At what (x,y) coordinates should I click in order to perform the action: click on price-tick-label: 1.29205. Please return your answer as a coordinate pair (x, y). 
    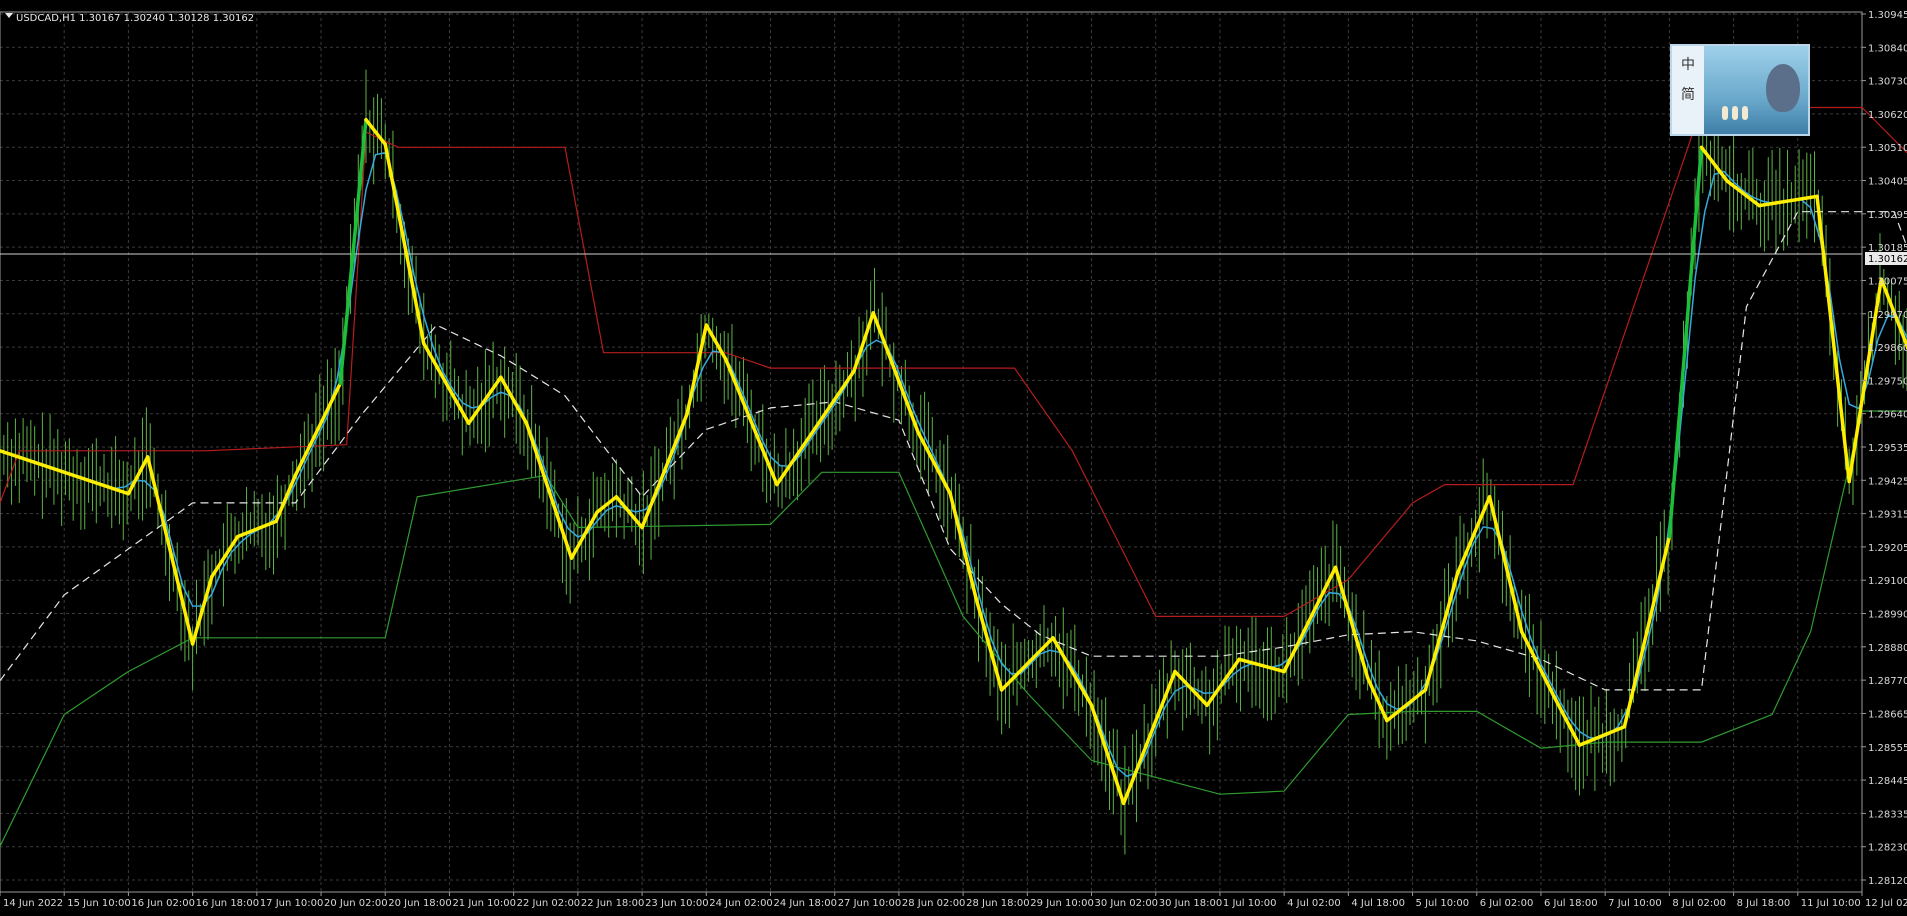
    Looking at the image, I should click on (1887, 548).